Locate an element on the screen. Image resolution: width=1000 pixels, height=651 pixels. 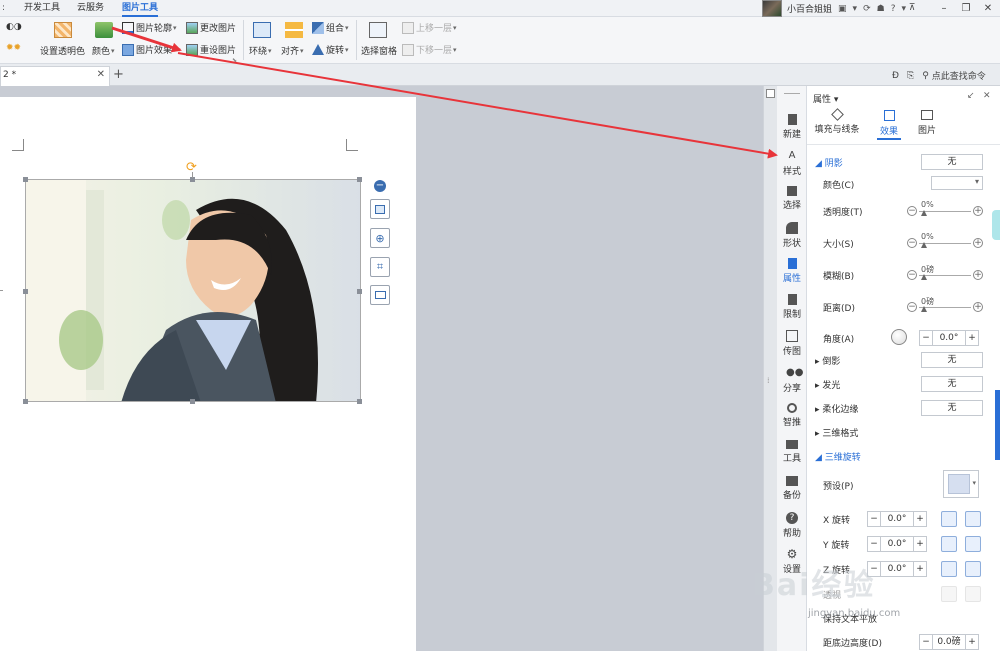
rotate-button: 旋转 ▾ is located at coordinates (330, 49).